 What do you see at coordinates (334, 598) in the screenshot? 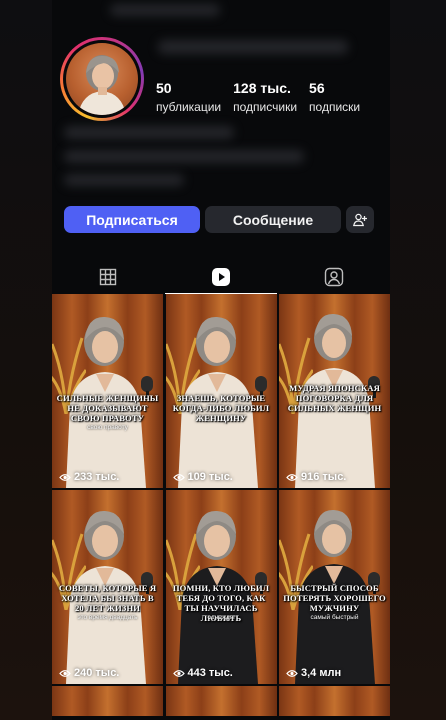
I see `reel-caption: БЫСТРЫЙ СПОСОБ ПОТЕРЯТЬ ХОРОШЕГО МУЖЧИНУ` at bounding box center [334, 598].